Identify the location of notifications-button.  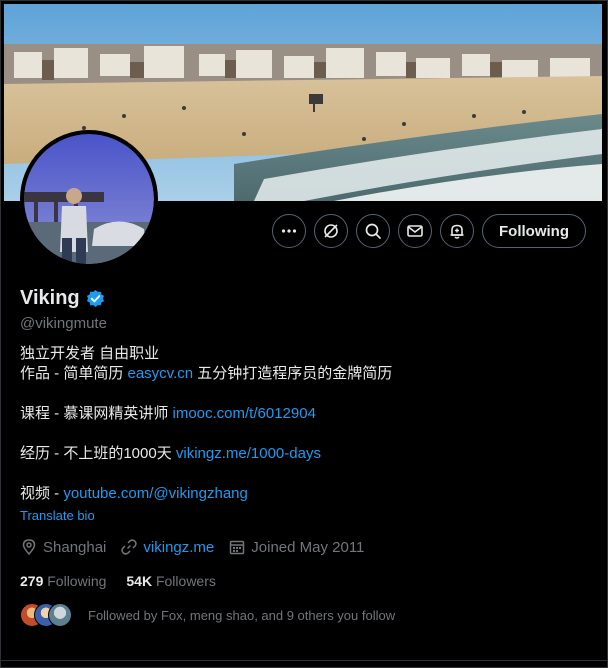
(457, 231).